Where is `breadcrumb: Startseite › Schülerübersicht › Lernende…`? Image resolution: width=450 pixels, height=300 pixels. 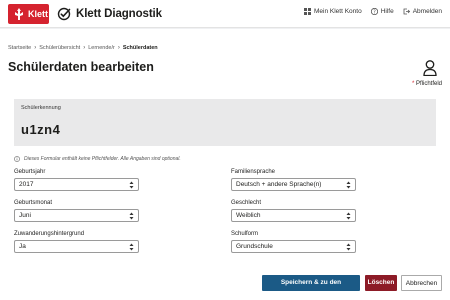 breadcrumb: Startseite › Schülerübersicht › Lernende… is located at coordinates (83, 48).